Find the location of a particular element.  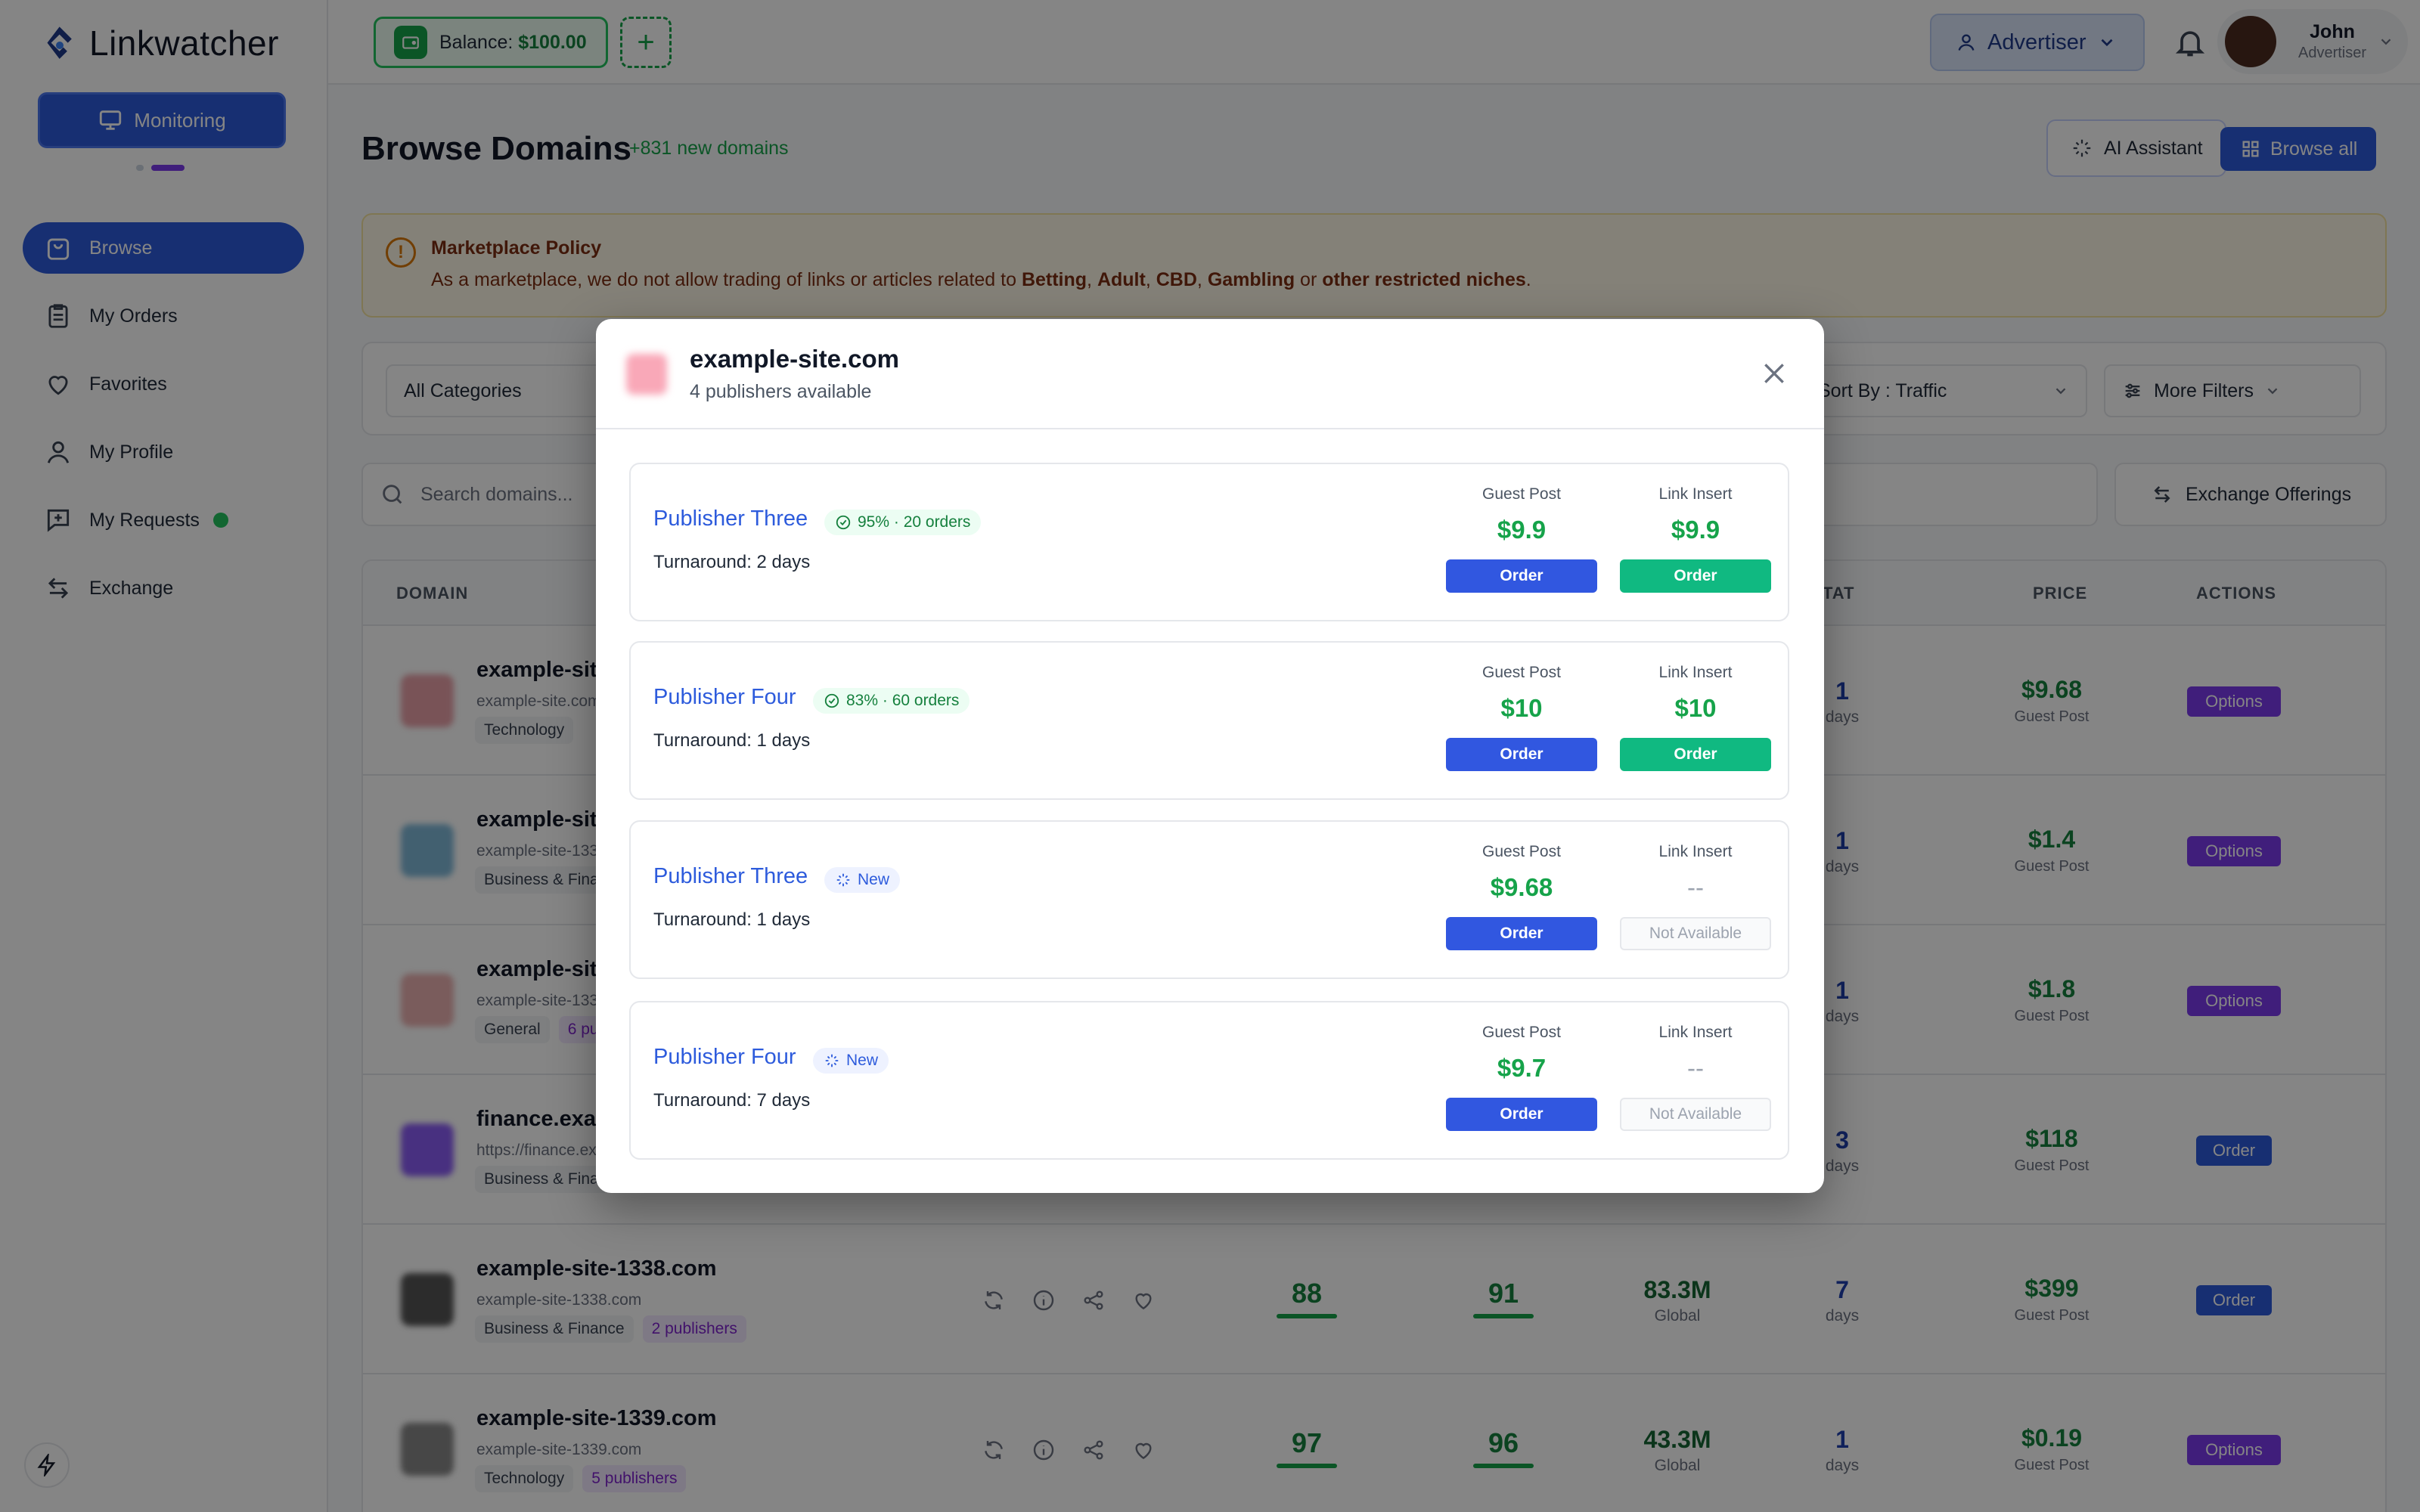

sidebar-item-label: Browse is located at coordinates (121, 248).